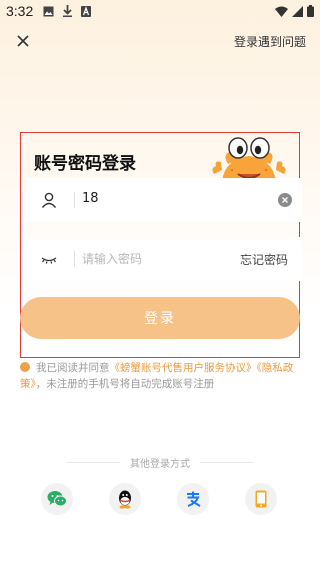 This screenshot has width=320, height=568. Describe the element at coordinates (227, 462) in the screenshot. I see `divider-right` at that location.